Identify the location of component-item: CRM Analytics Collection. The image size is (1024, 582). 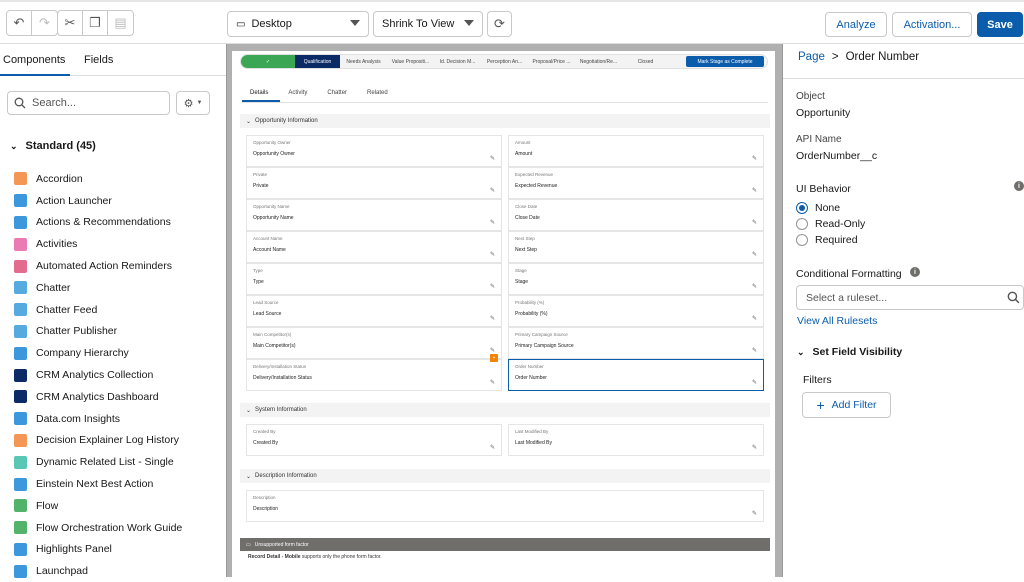
(119, 375).